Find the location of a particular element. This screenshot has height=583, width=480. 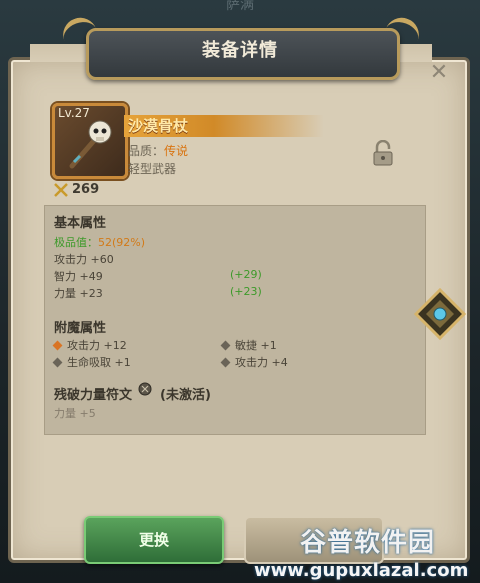

enchant-attributes-title: 附魔属性 is located at coordinates (80, 328).